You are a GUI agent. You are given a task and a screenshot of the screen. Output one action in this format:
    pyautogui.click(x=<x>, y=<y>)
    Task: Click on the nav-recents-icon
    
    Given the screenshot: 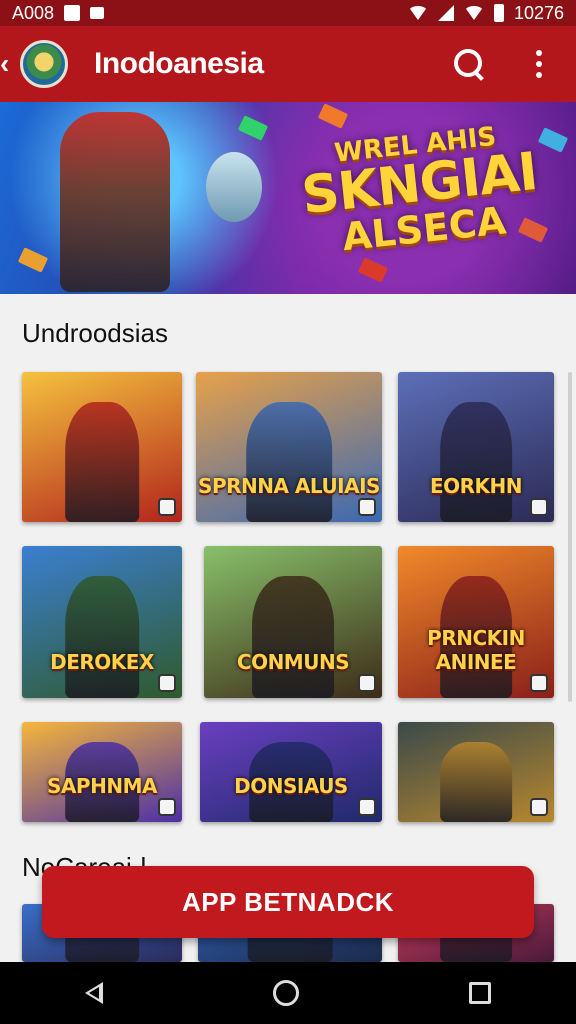 What is the action you would take?
    pyautogui.click(x=480, y=993)
    